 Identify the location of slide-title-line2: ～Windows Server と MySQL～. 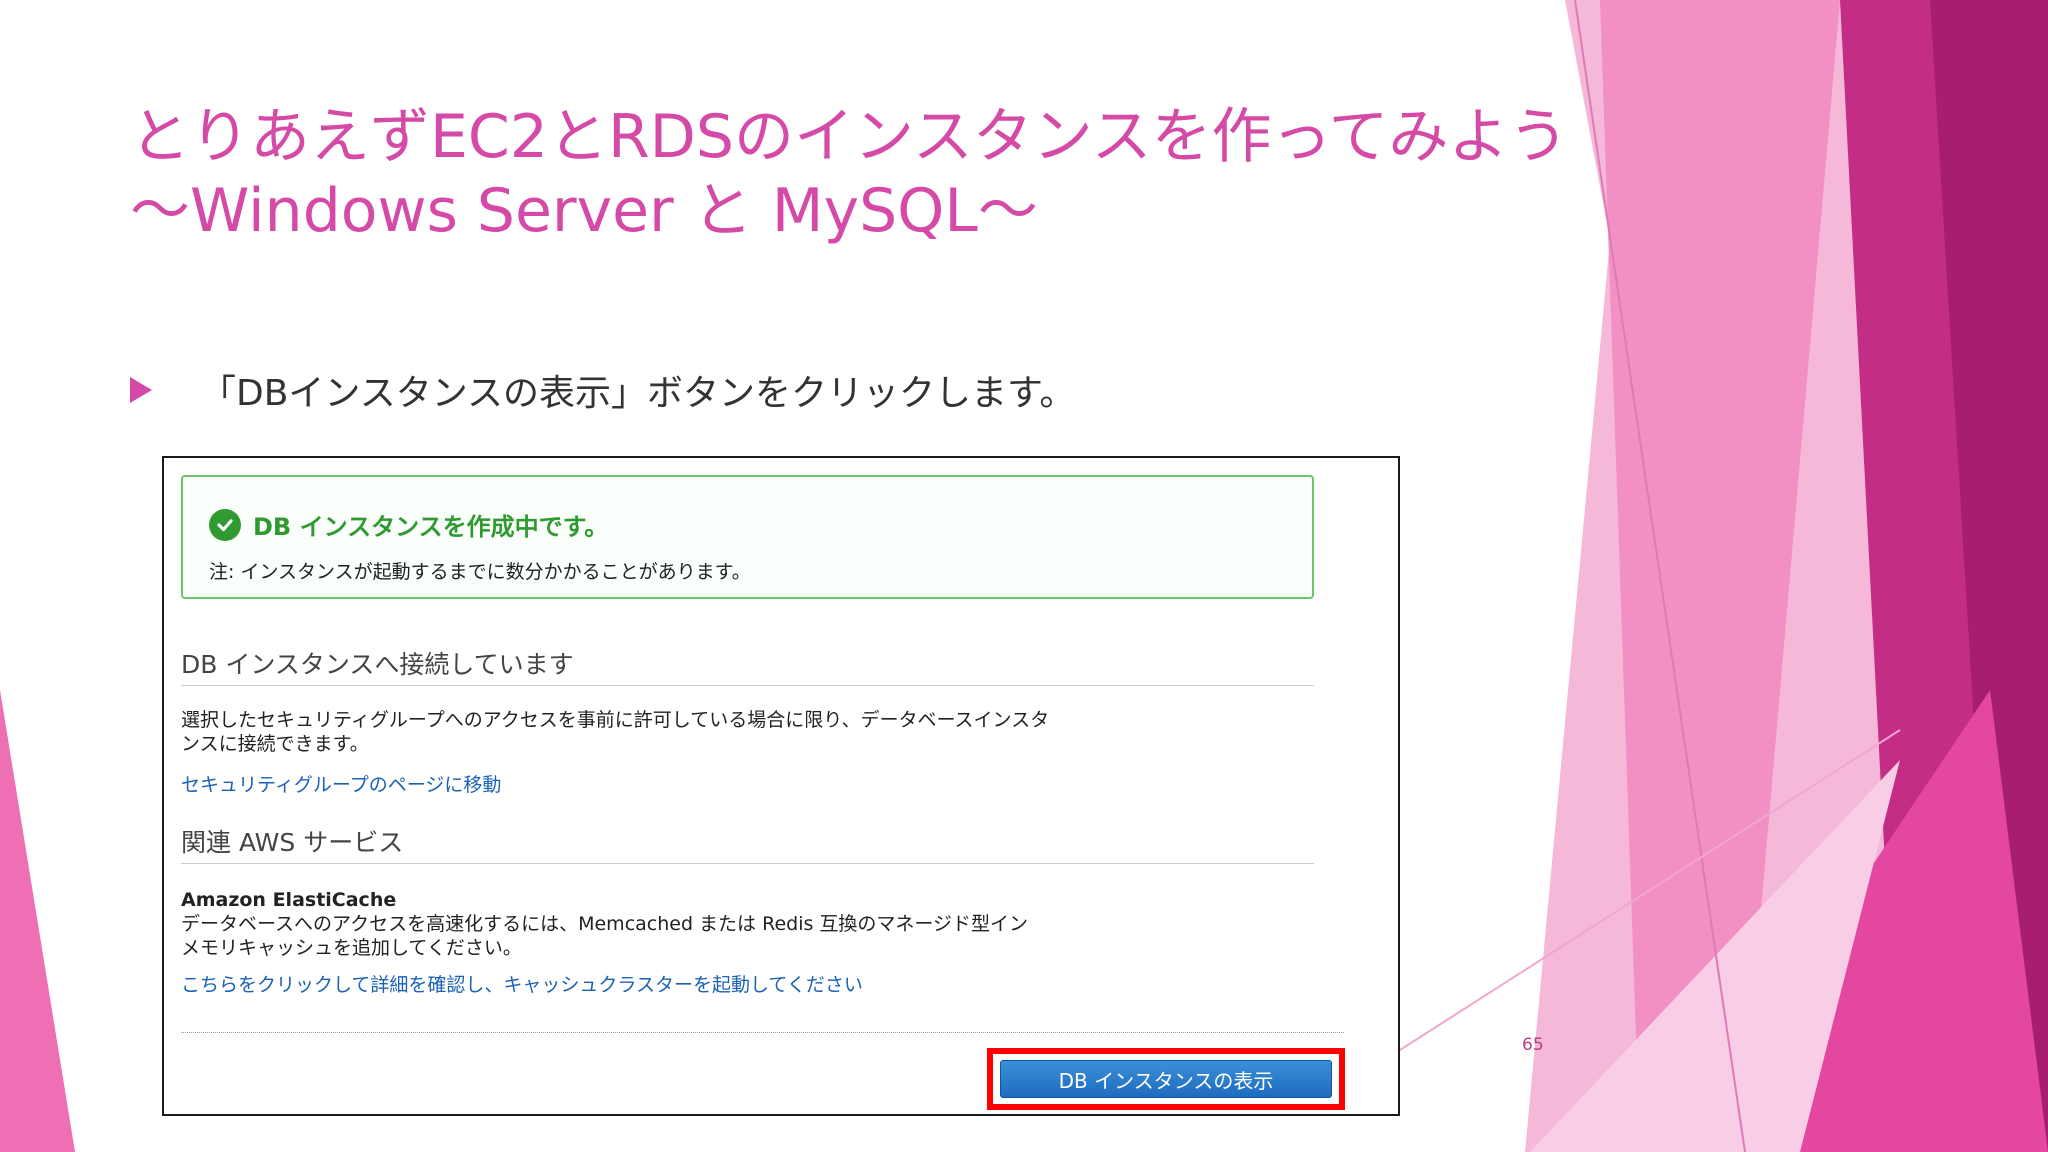
(584, 211).